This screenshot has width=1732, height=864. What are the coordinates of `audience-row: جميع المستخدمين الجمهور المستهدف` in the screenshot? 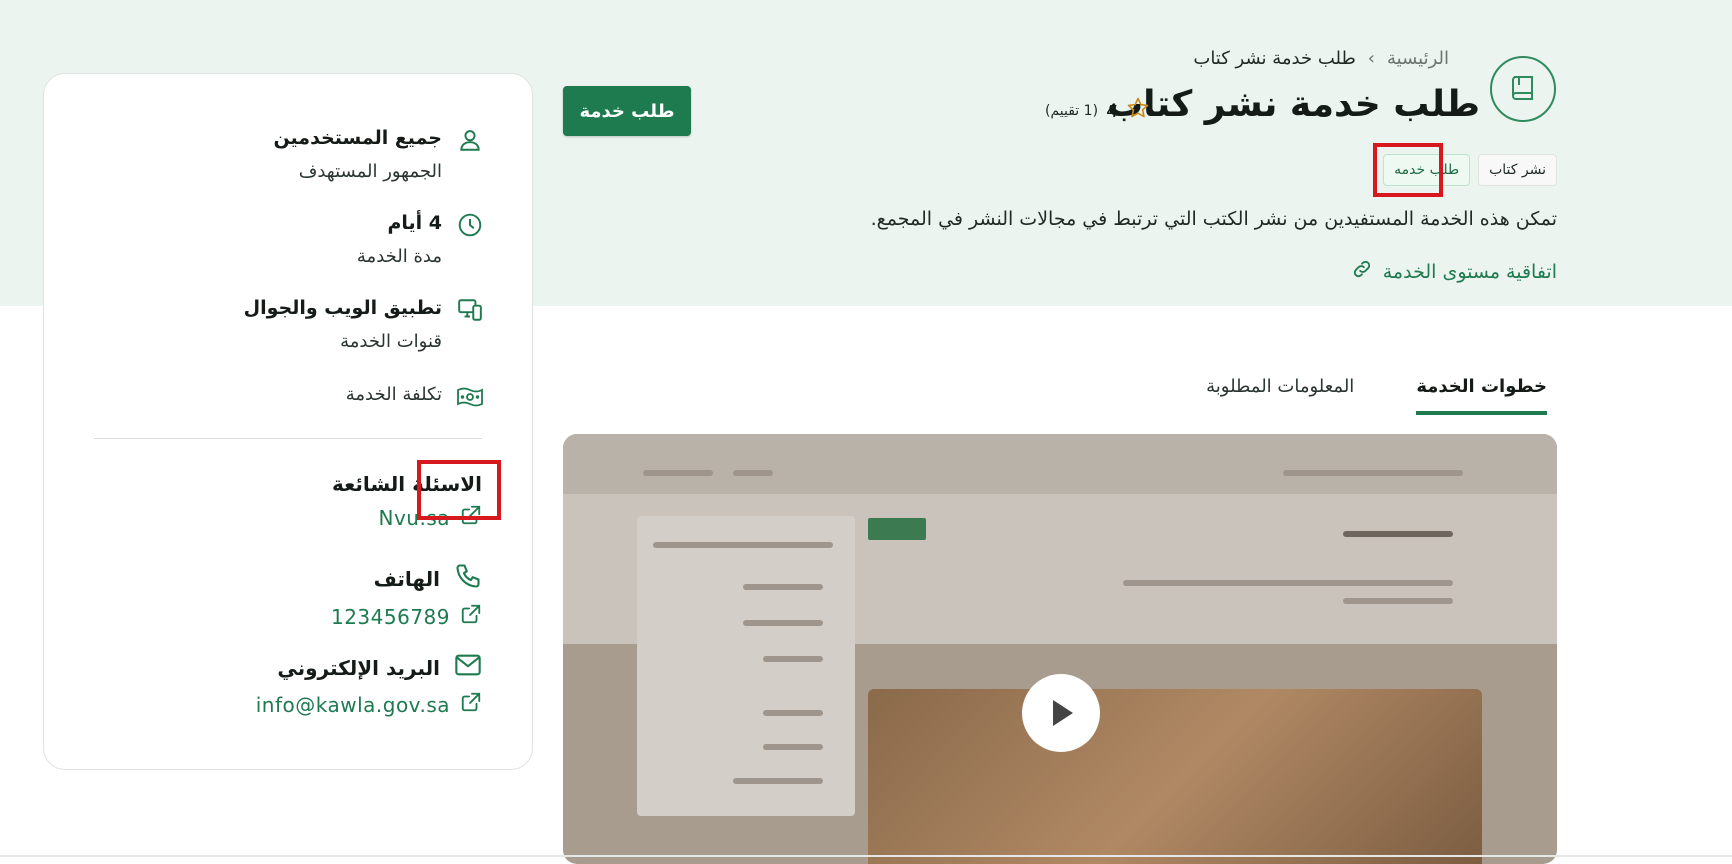 It's located at (378, 155).